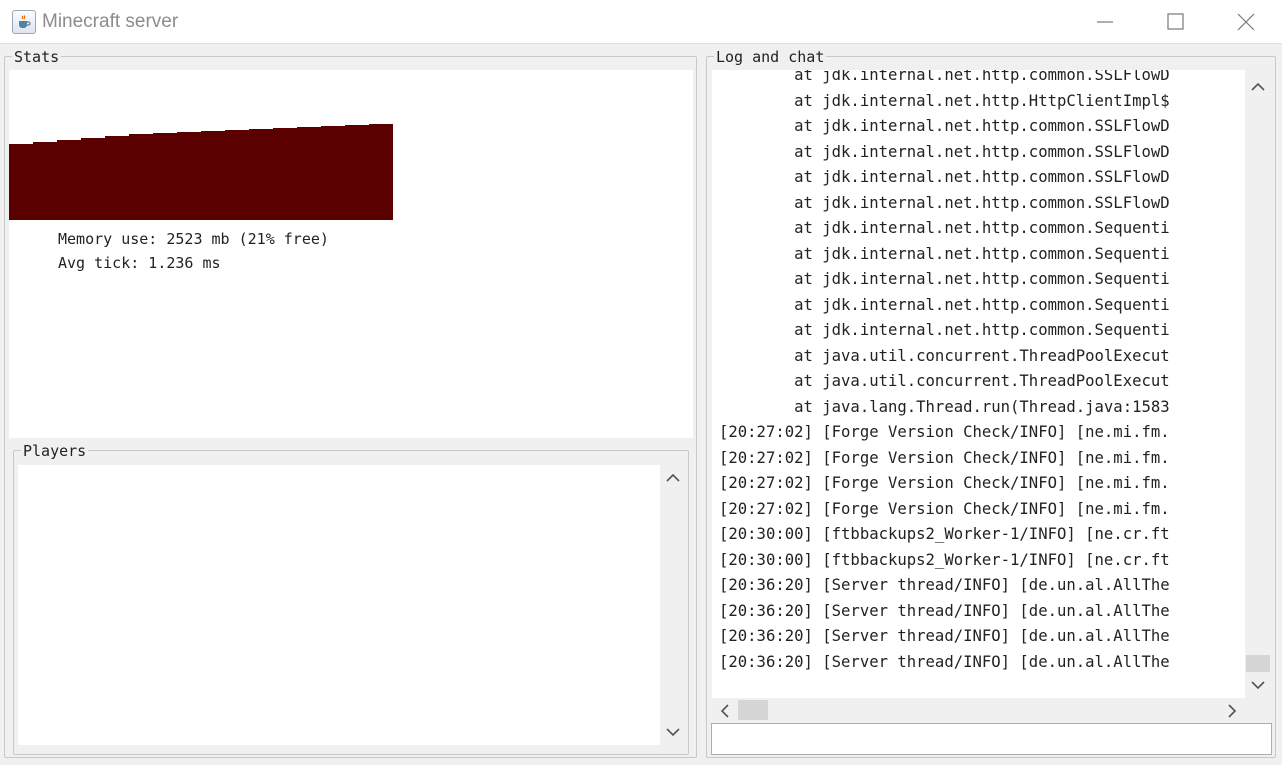 This screenshot has width=1282, height=765. What do you see at coordinates (641, 22) in the screenshot?
I see `title-bar: Minecraft server` at bounding box center [641, 22].